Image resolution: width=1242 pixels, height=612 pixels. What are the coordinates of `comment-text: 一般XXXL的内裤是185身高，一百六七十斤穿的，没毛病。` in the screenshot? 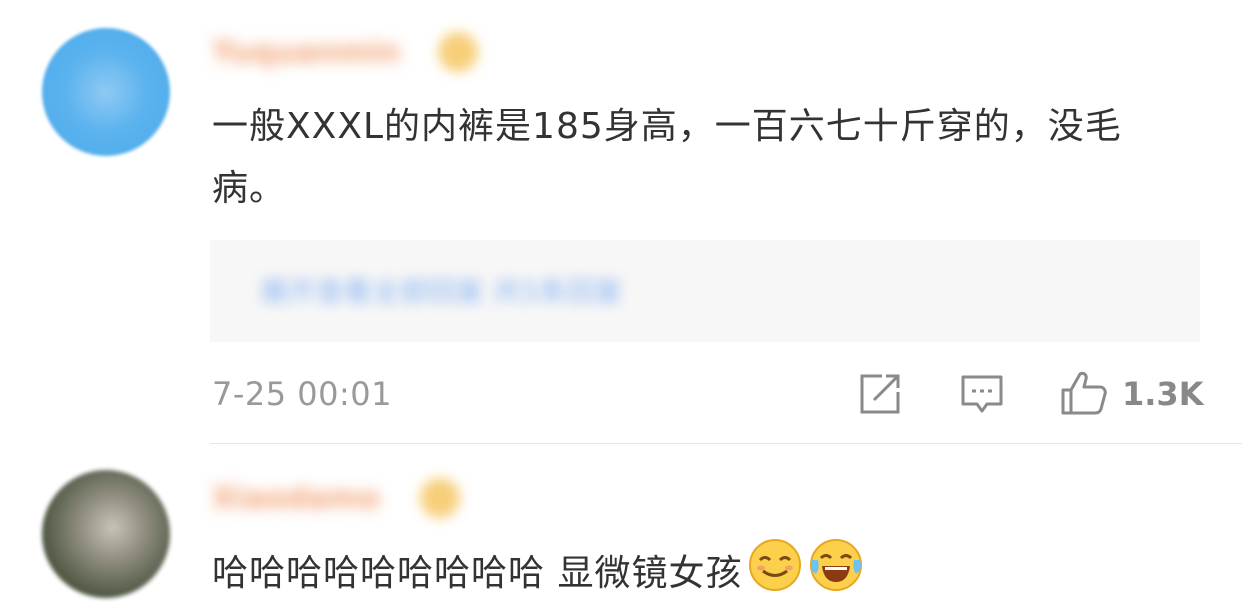 It's located at (667, 157).